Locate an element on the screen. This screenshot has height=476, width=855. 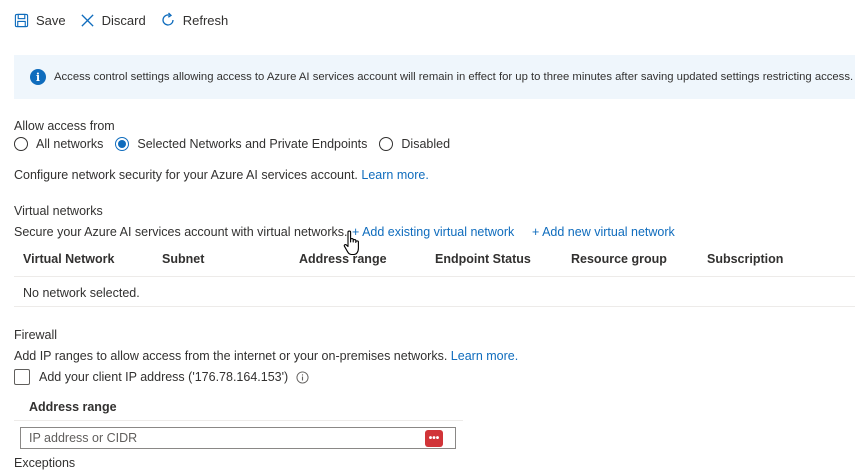
client-ip-checkbox is located at coordinates (22, 377).